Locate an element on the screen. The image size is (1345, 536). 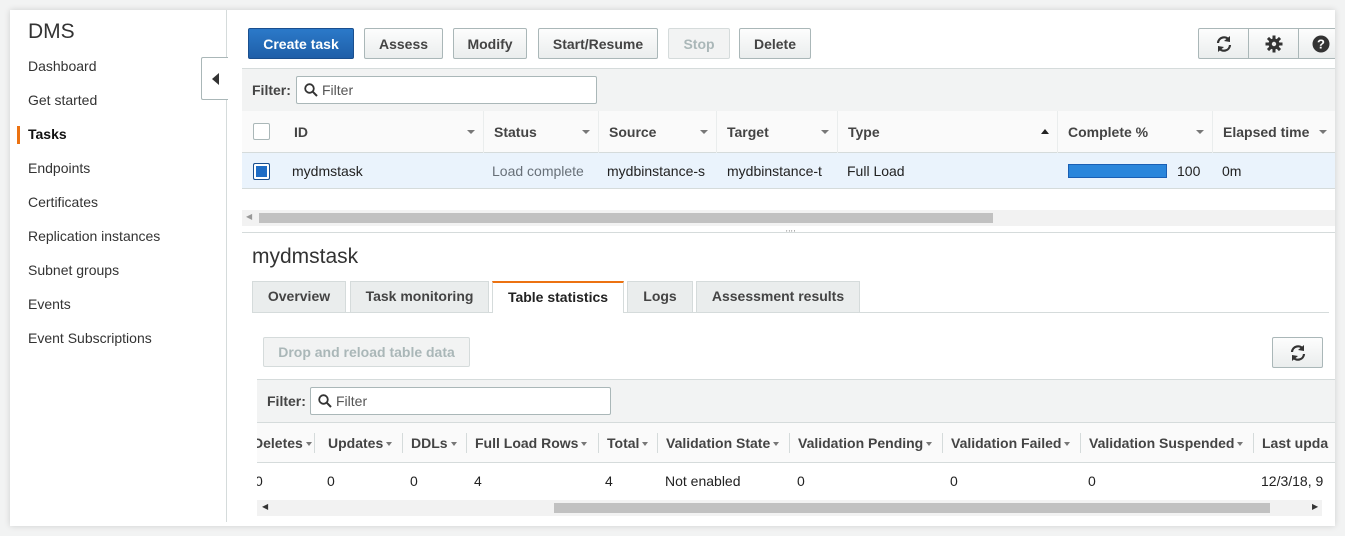
tab-task-monitoring: Task monitoring is located at coordinates (419, 296).